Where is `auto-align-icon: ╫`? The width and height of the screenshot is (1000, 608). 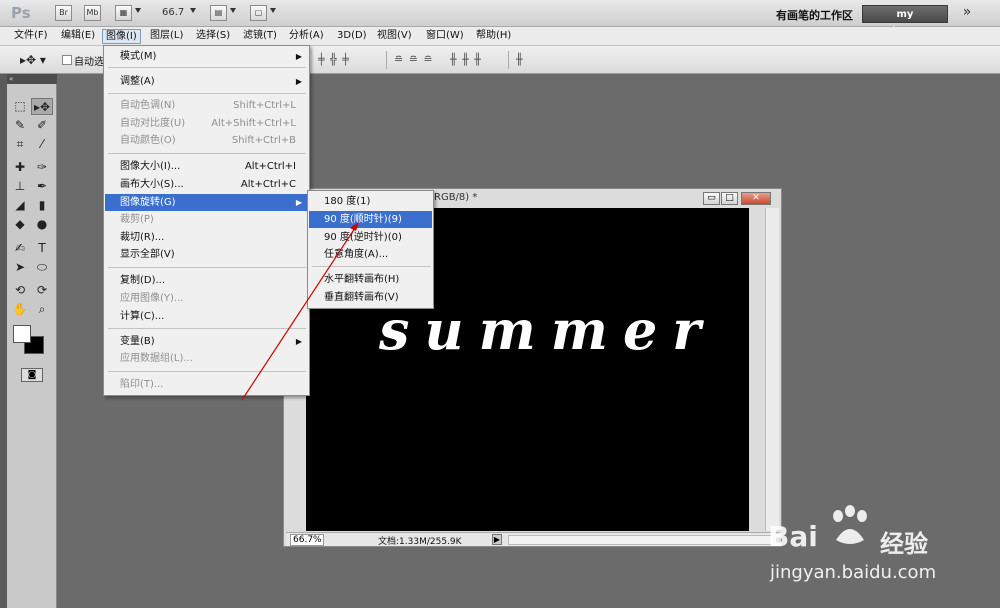 auto-align-icon: ╫ is located at coordinates (520, 59).